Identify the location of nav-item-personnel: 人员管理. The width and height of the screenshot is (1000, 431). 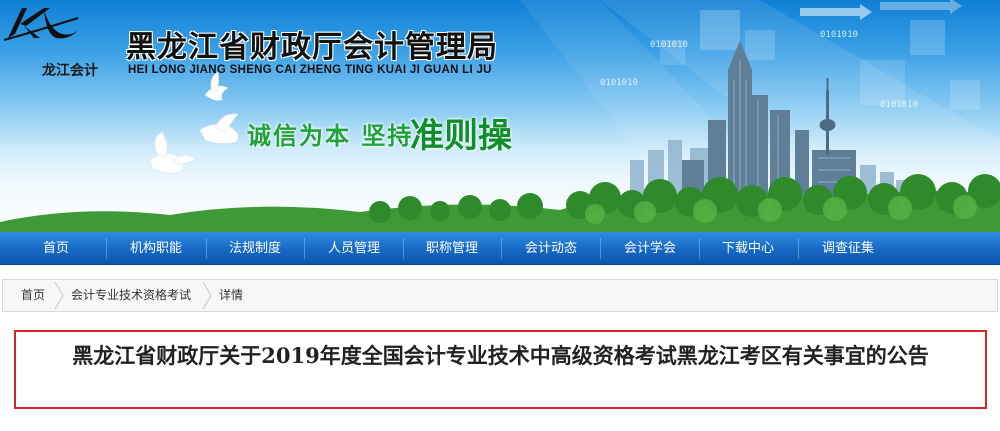
(354, 248).